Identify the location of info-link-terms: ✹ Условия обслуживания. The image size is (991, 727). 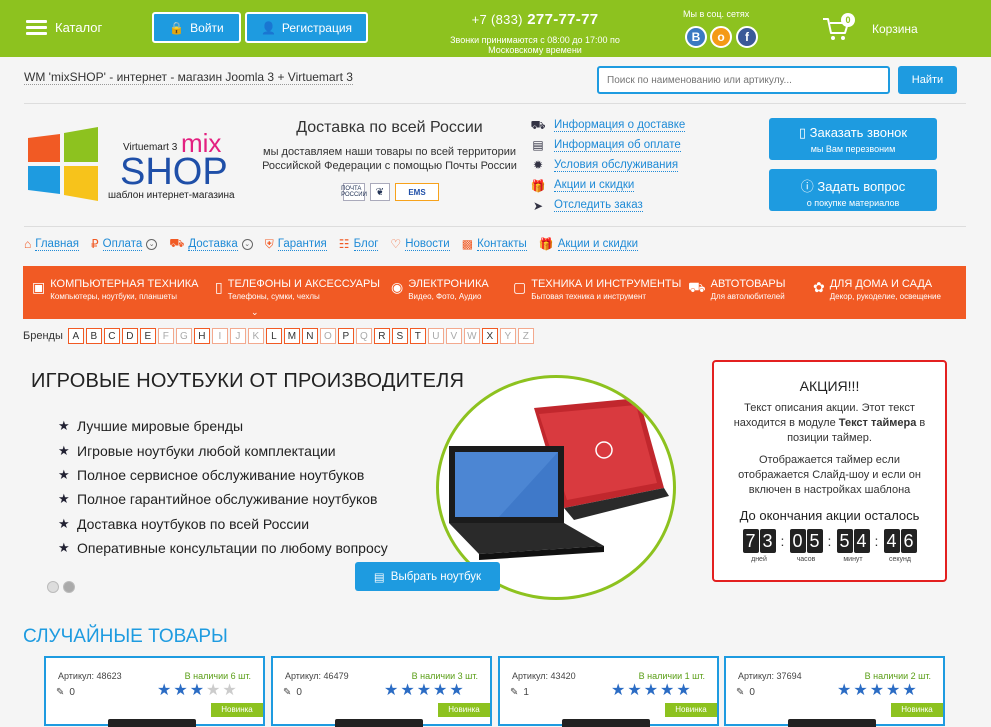
(607, 165).